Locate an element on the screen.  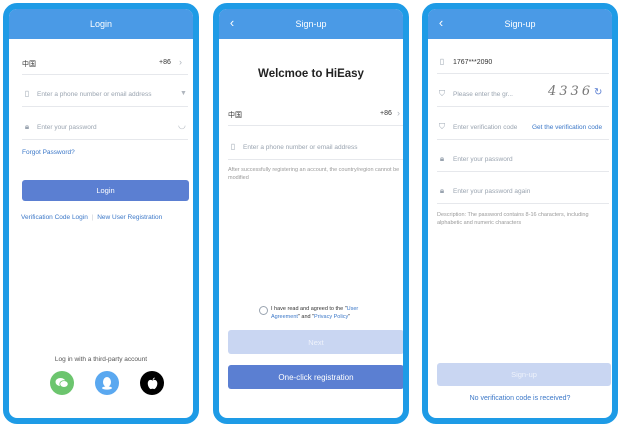
one-click-registration-button: One-click registration is located at coordinates (315, 377).